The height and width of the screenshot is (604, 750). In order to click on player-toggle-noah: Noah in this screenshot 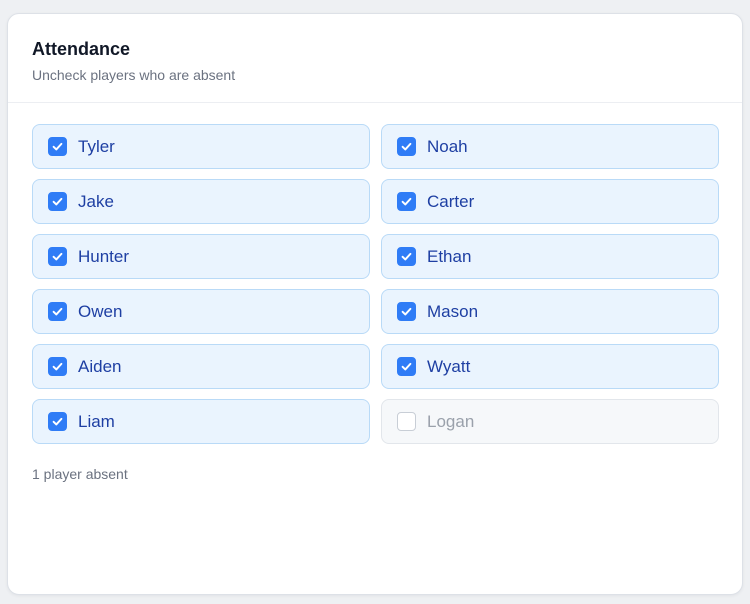, I will do `click(550, 146)`.